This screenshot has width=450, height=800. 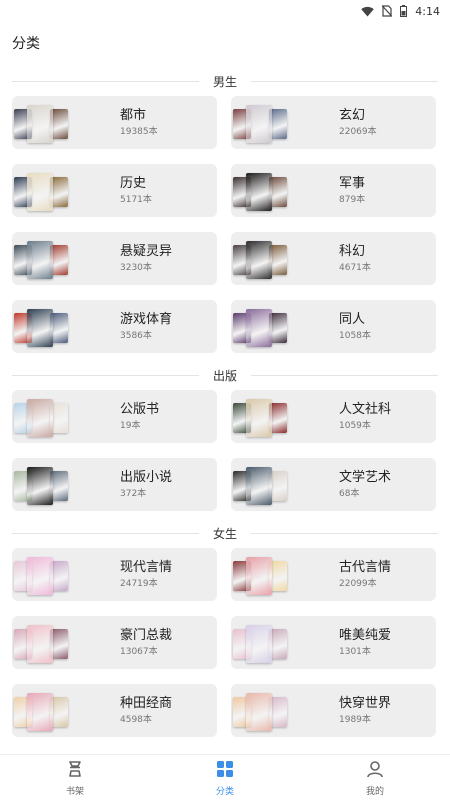 I want to click on category-name: 出版小说, so click(x=146, y=477).